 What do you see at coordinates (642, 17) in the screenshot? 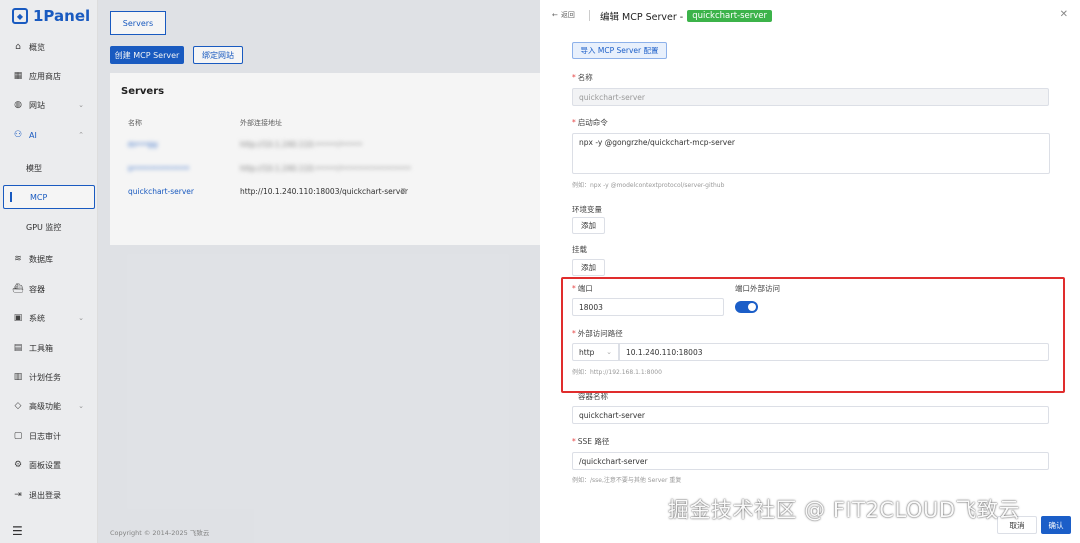
I see `drawer-title-text: 编辑 MCP Server -` at bounding box center [642, 17].